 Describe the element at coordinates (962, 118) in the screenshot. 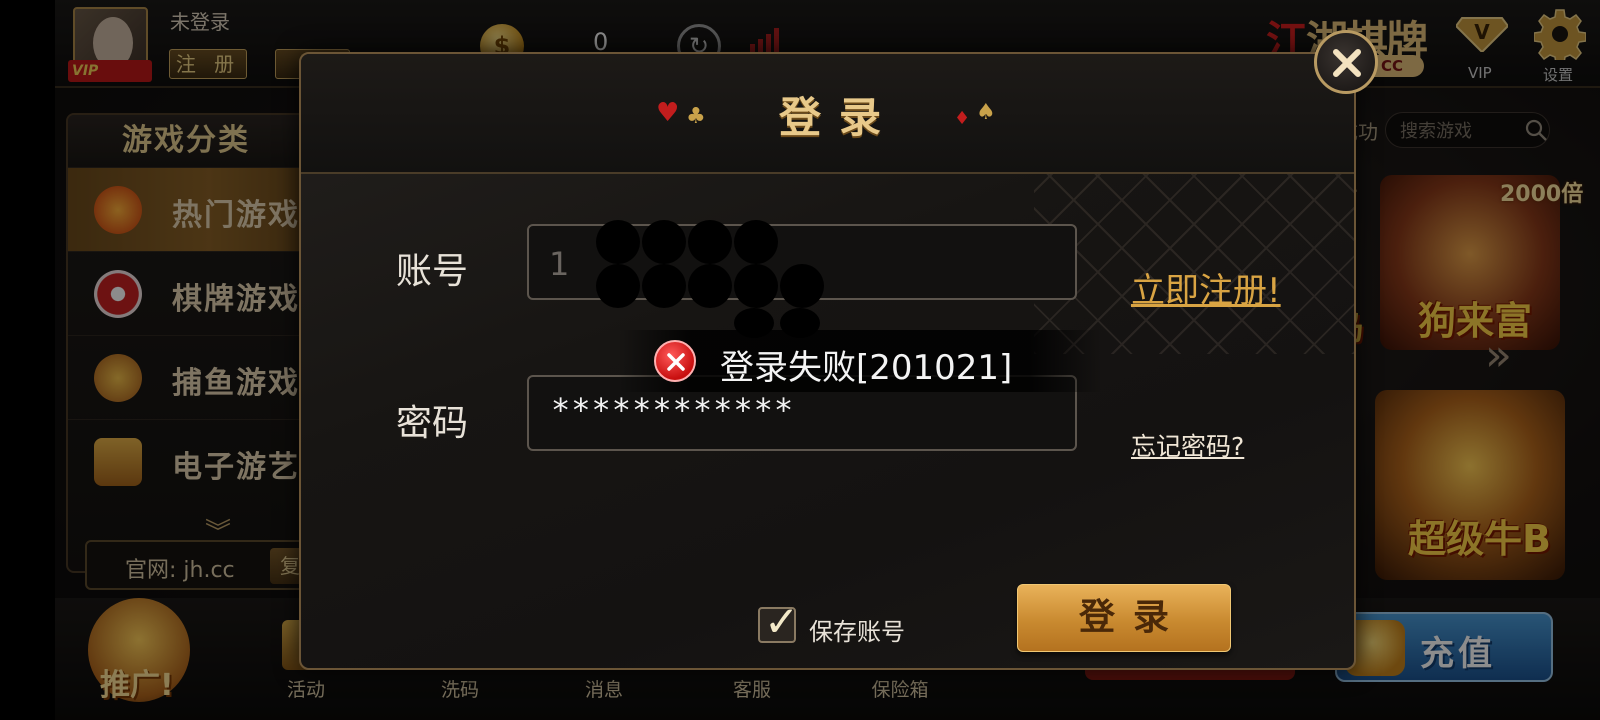

I see `diamond-icon: ♦` at that location.